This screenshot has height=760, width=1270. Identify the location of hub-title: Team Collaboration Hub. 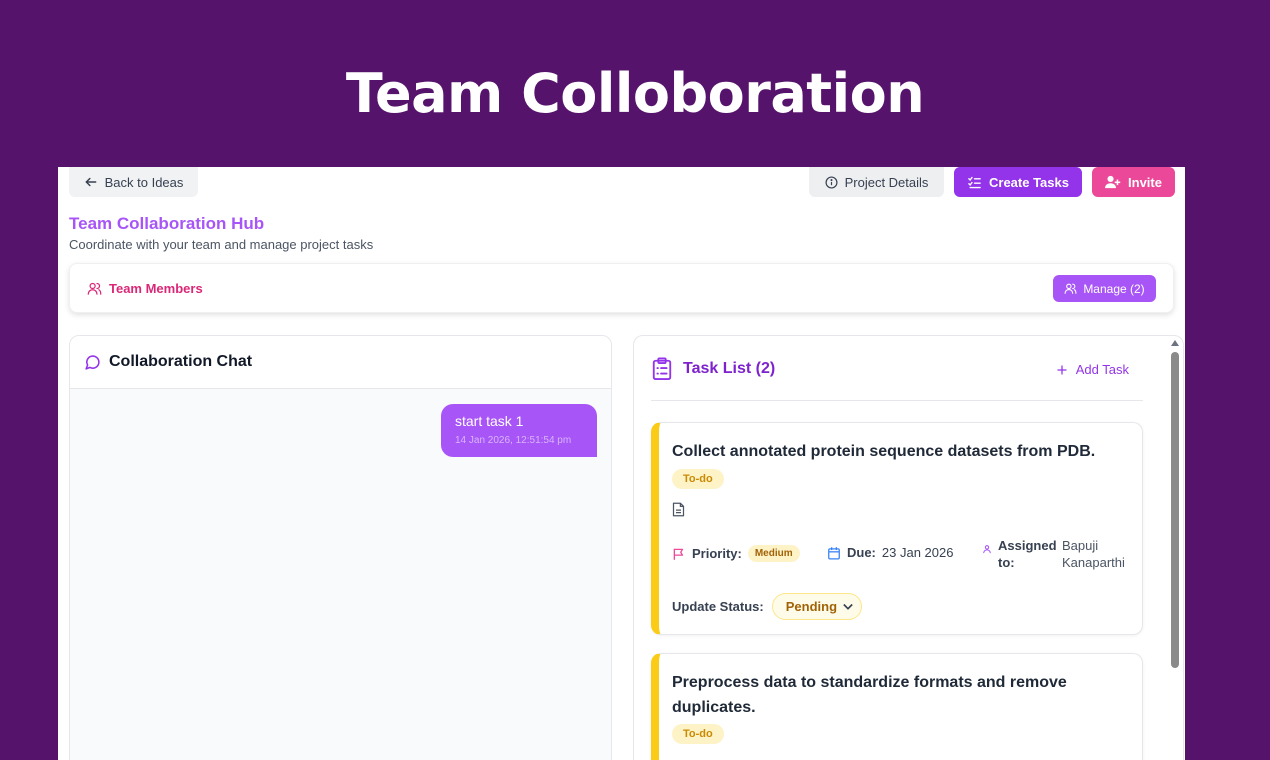
(167, 223).